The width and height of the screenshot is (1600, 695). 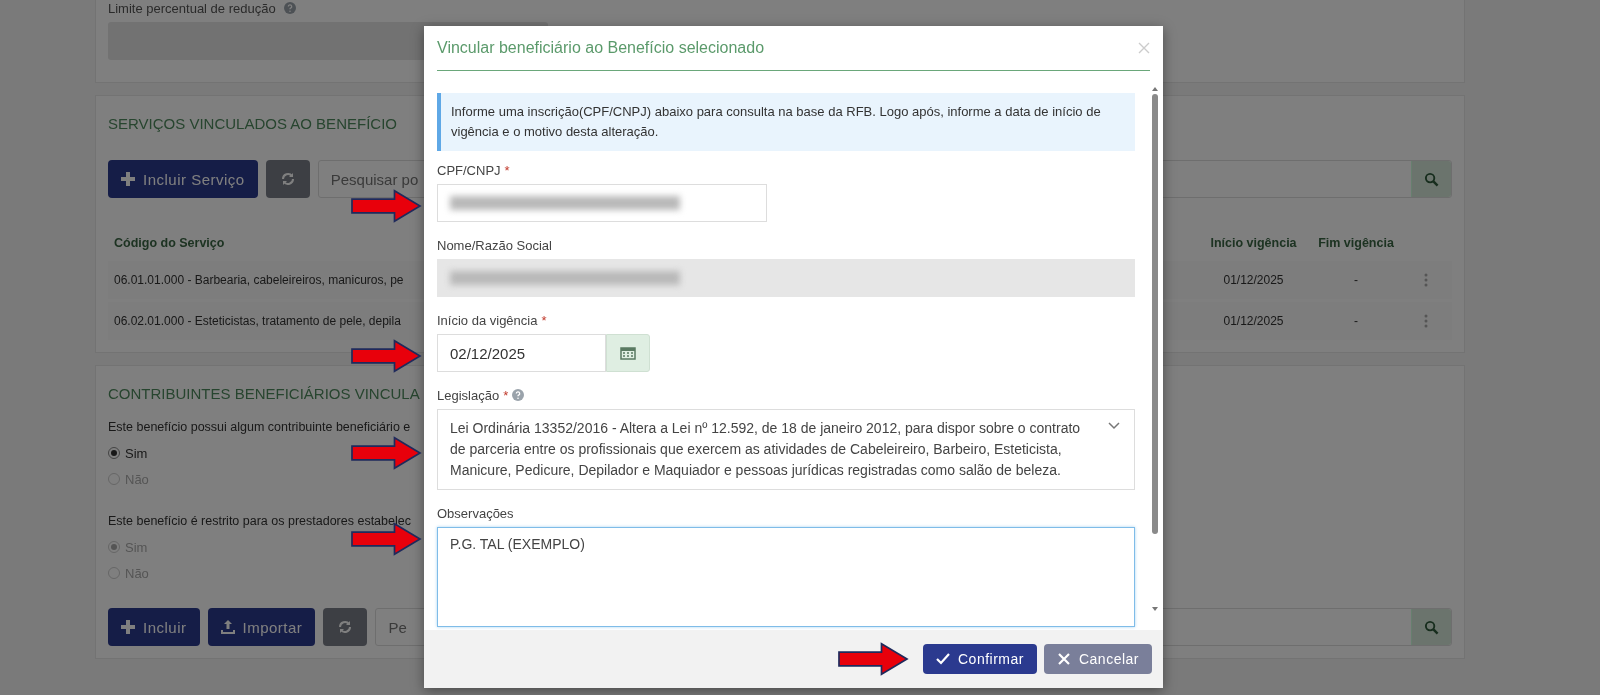 I want to click on column-header: Fim vigência, so click(x=1356, y=243).